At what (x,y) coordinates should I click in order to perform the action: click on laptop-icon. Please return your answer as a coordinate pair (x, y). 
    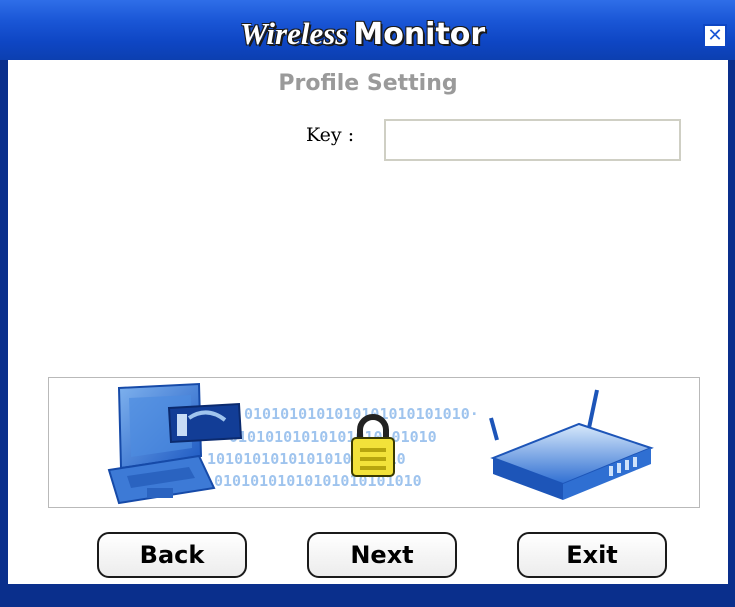
    Looking at the image, I should click on (161, 443).